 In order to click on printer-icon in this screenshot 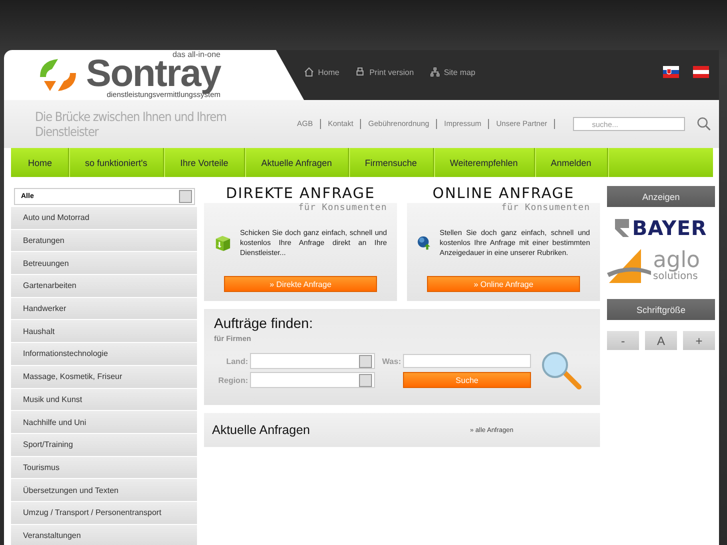, I will do `click(360, 72)`.